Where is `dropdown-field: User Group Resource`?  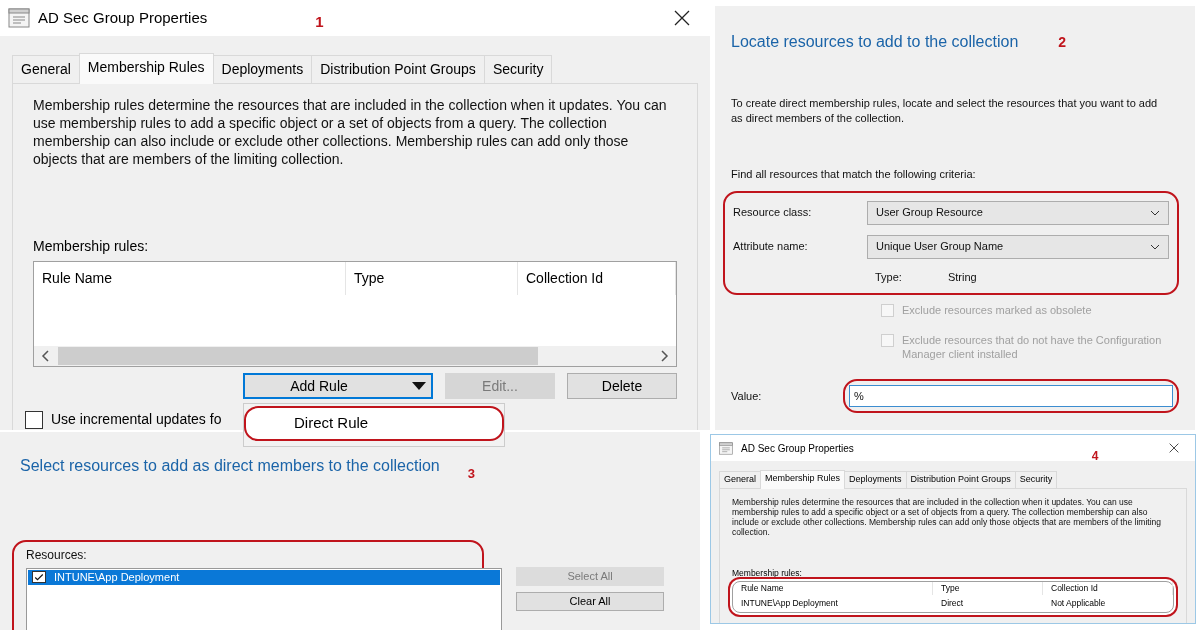 dropdown-field: User Group Resource is located at coordinates (1018, 212).